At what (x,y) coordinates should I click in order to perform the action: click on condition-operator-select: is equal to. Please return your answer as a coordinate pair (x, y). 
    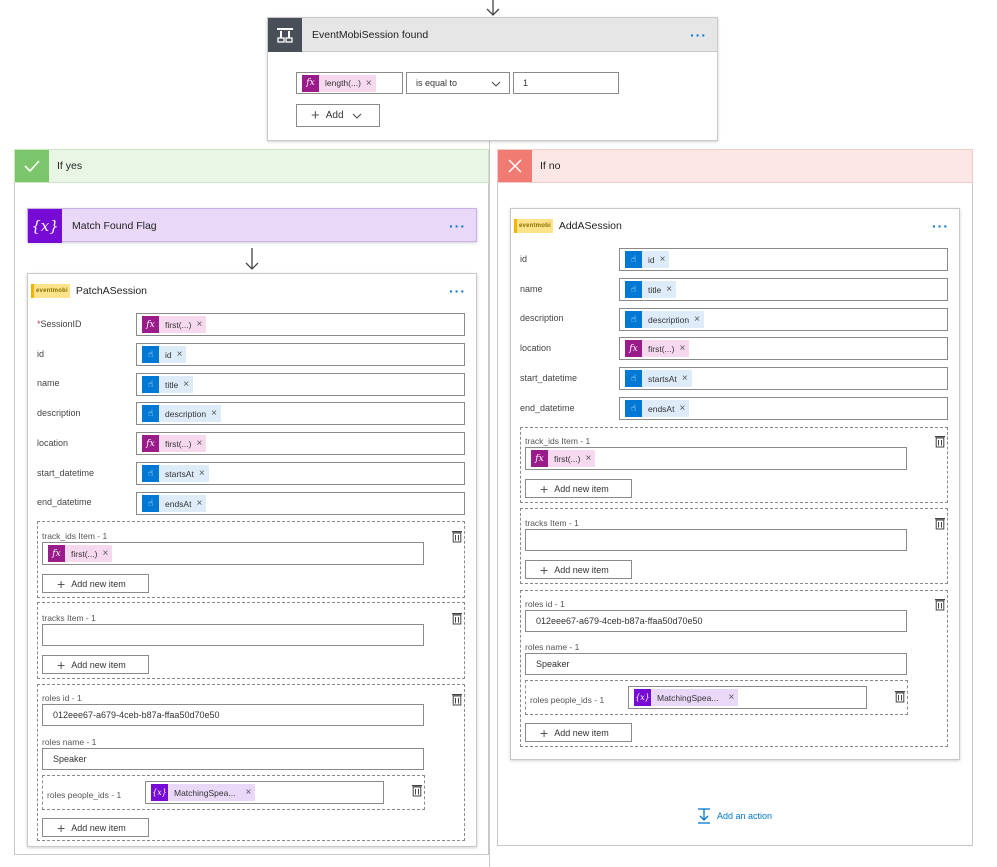
    Looking at the image, I should click on (458, 83).